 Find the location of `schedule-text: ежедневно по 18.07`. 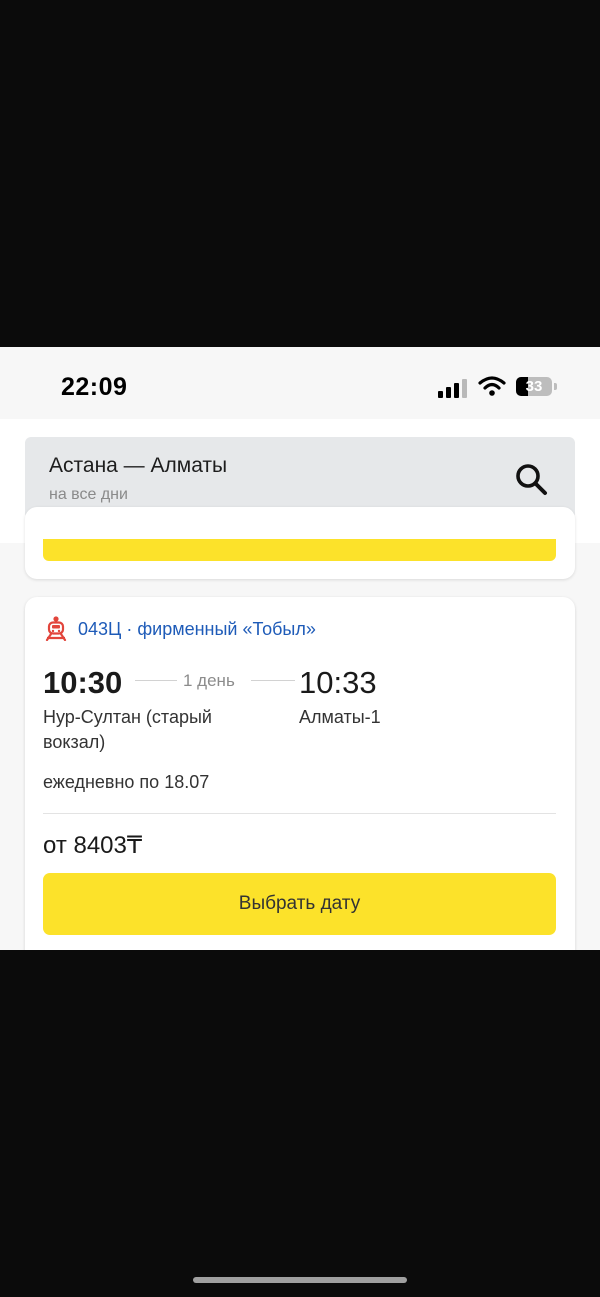

schedule-text: ежедневно по 18.07 is located at coordinates (126, 782).